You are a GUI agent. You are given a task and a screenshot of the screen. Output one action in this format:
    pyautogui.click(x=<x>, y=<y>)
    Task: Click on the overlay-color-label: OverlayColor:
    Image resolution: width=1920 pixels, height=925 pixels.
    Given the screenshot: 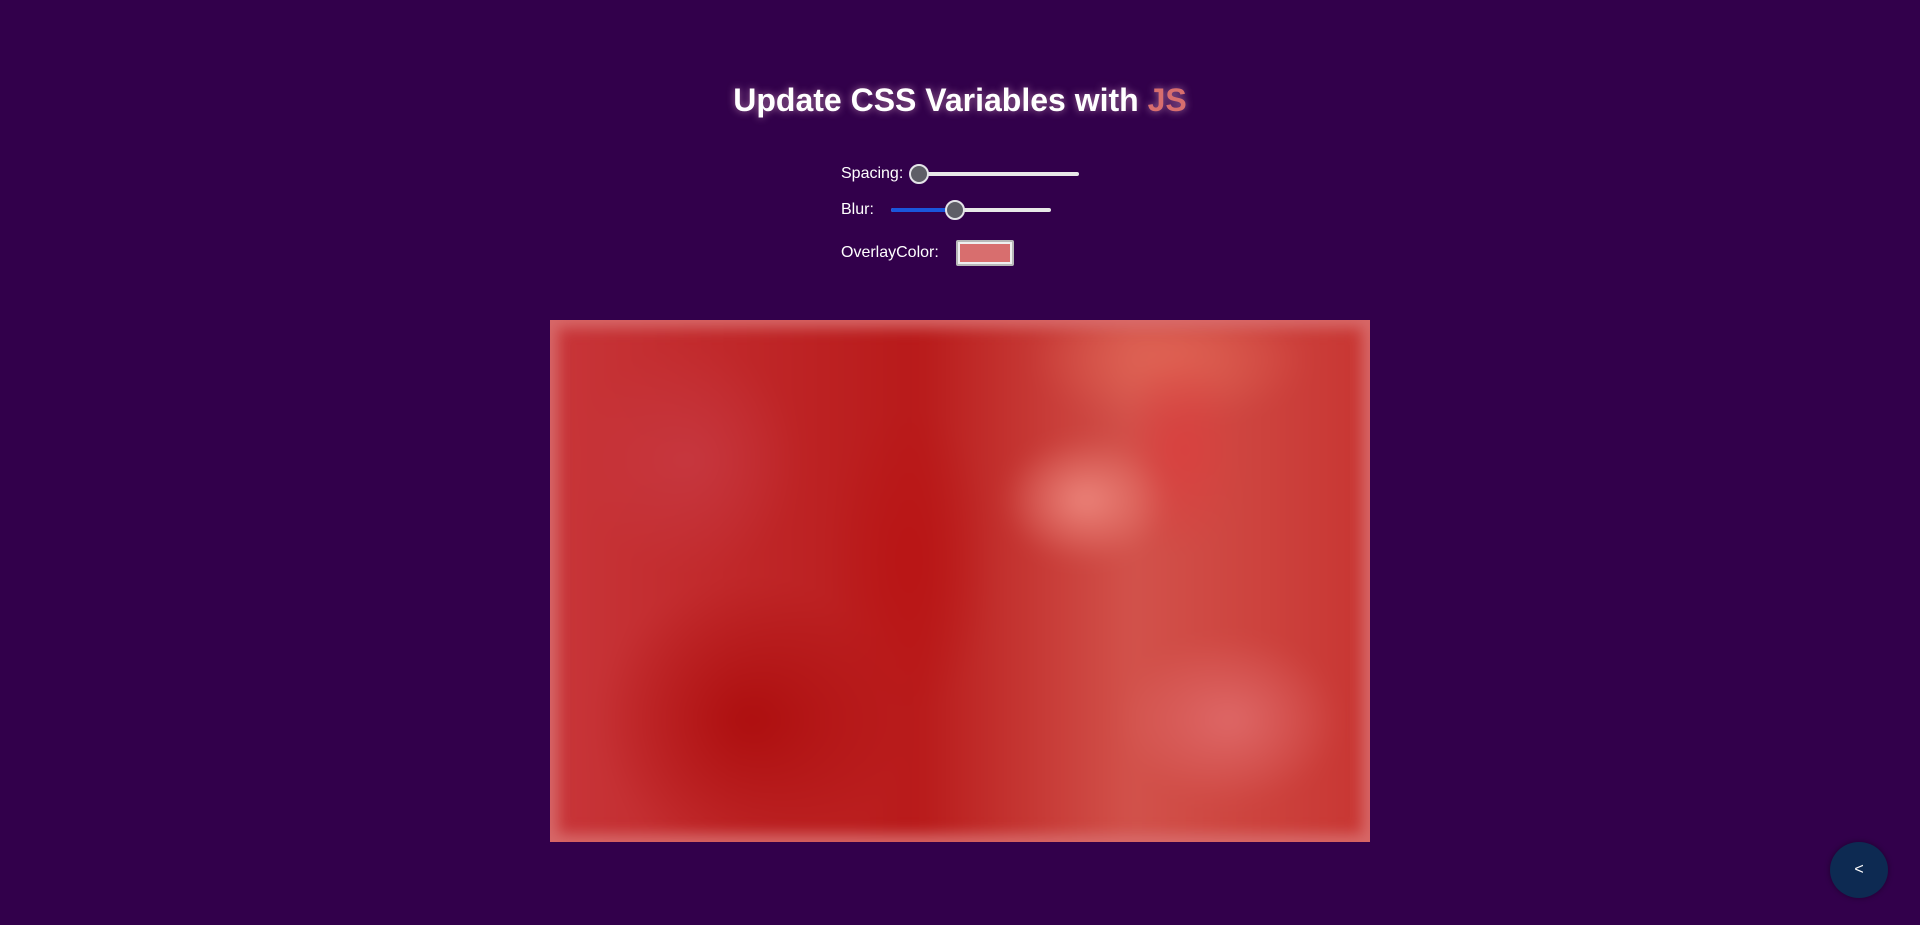 What is the action you would take?
    pyautogui.click(x=890, y=252)
    